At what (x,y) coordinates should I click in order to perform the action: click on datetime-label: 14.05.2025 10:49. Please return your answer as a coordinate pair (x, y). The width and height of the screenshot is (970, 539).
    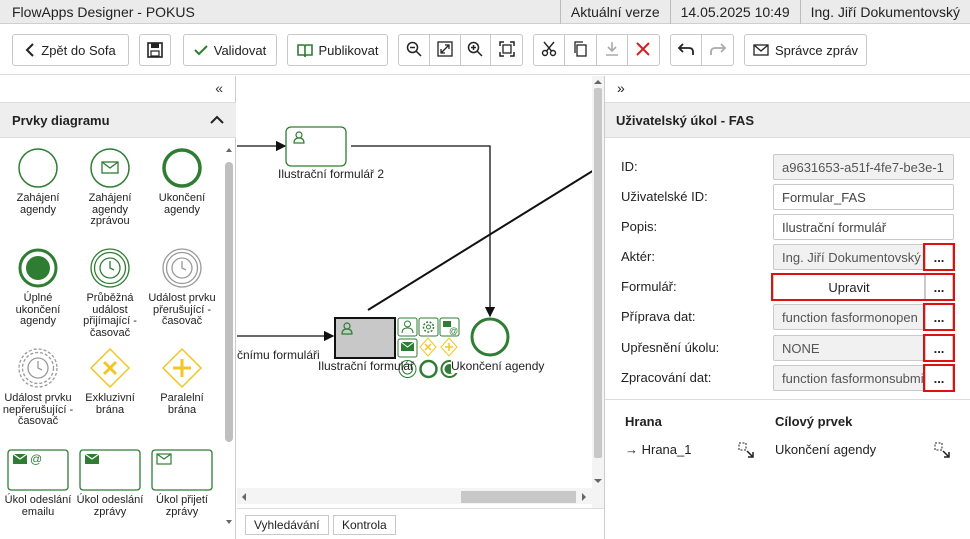
    Looking at the image, I should click on (734, 12).